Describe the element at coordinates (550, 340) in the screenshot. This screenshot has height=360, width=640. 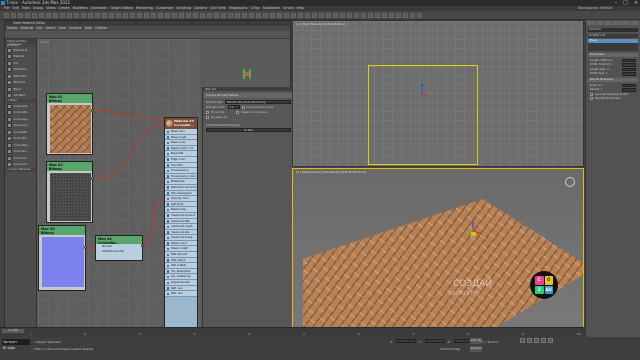
I see `goto-end-icon` at that location.